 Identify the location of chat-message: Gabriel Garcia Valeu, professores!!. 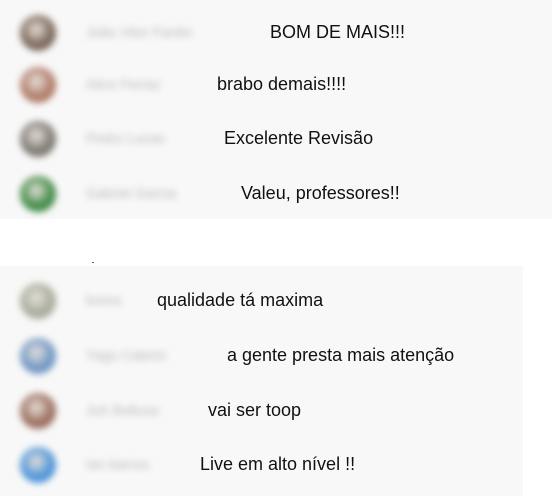
(276, 193).